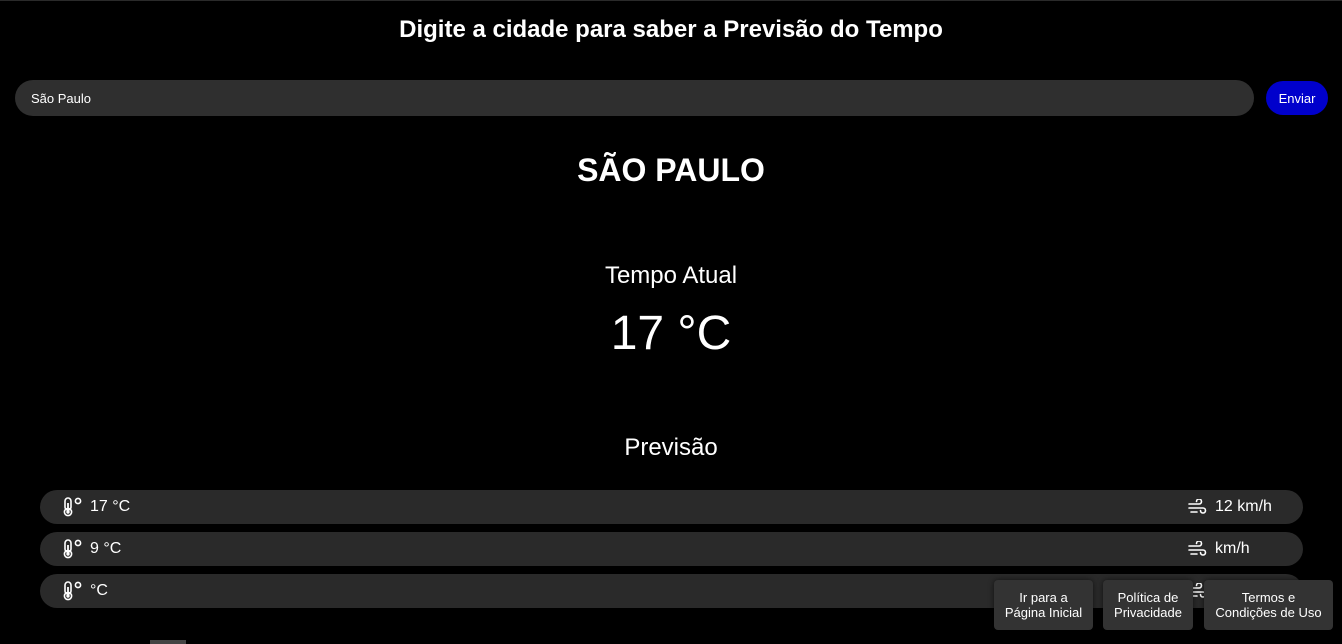 The image size is (1342, 644). Describe the element at coordinates (671, 333) in the screenshot. I see `current-temperature: 17 °C` at that location.